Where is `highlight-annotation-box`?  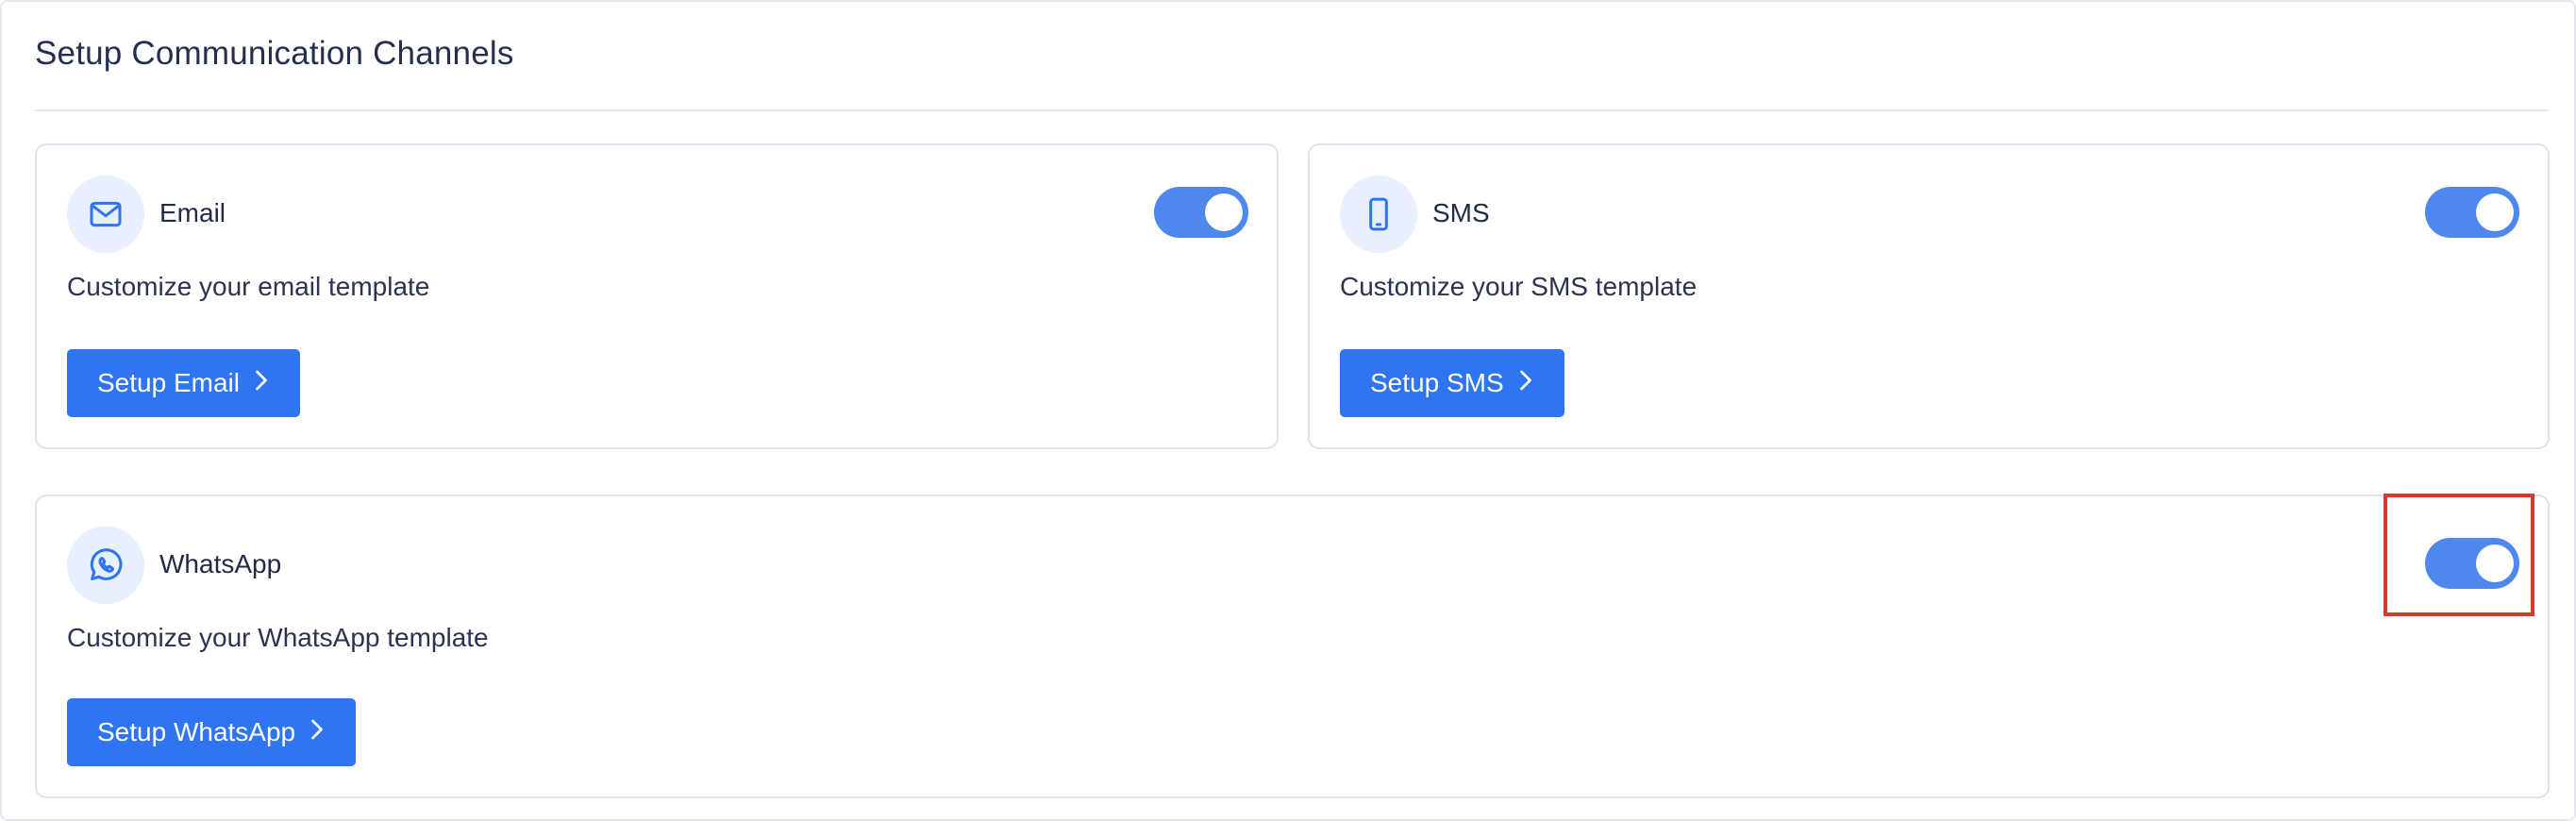 highlight-annotation-box is located at coordinates (2459, 555).